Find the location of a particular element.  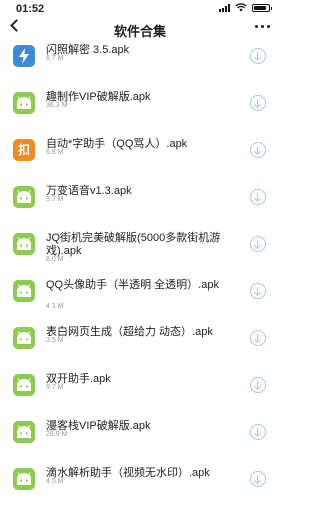

flash-icon is located at coordinates (24, 56).